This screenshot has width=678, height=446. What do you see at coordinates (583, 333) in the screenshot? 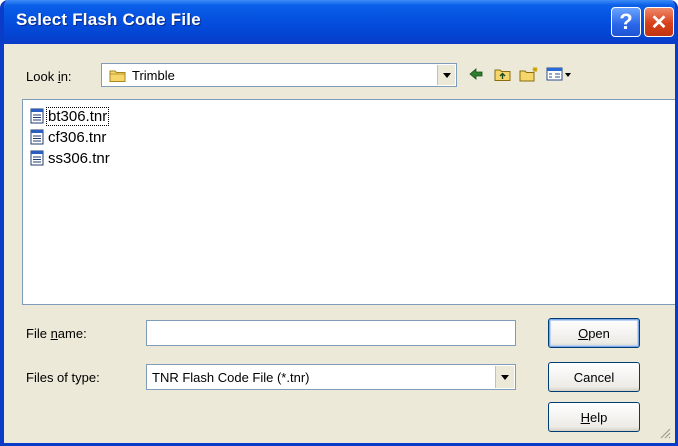
I see `open-access-key: O` at bounding box center [583, 333].